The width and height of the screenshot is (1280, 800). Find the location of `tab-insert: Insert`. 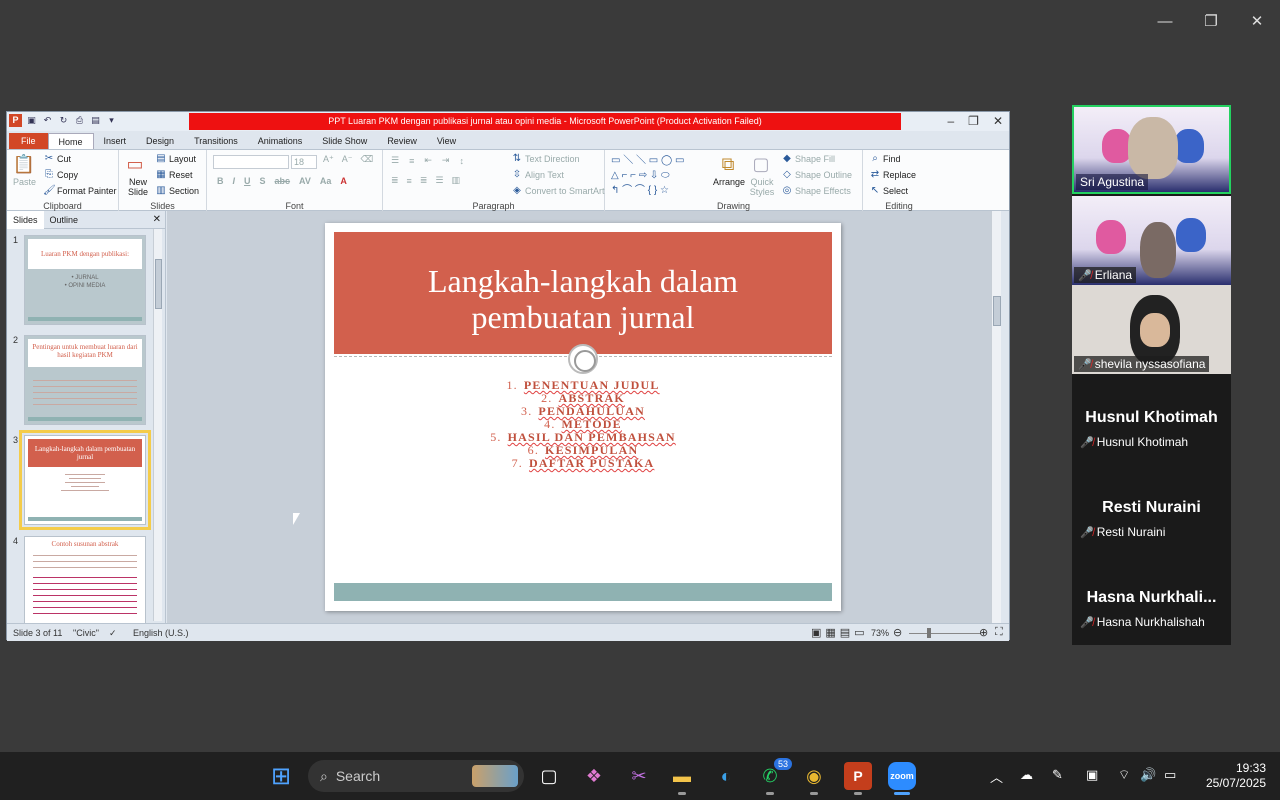

tab-insert: Insert is located at coordinates (115, 141).